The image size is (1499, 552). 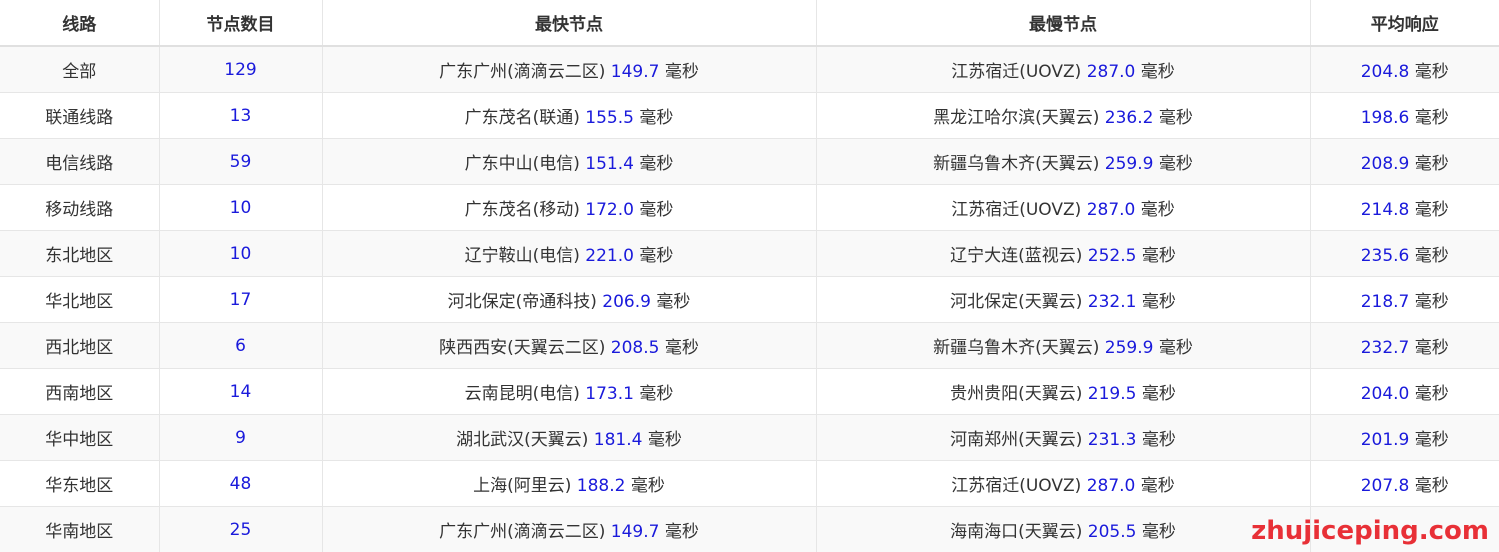 I want to click on fastest-node-cell: 广东中山(电信) 151.4 毫秒, so click(x=569, y=161).